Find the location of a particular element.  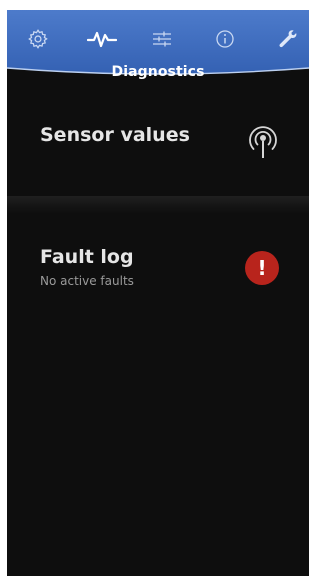

sensor-values-label: Sensor values is located at coordinates (115, 135).